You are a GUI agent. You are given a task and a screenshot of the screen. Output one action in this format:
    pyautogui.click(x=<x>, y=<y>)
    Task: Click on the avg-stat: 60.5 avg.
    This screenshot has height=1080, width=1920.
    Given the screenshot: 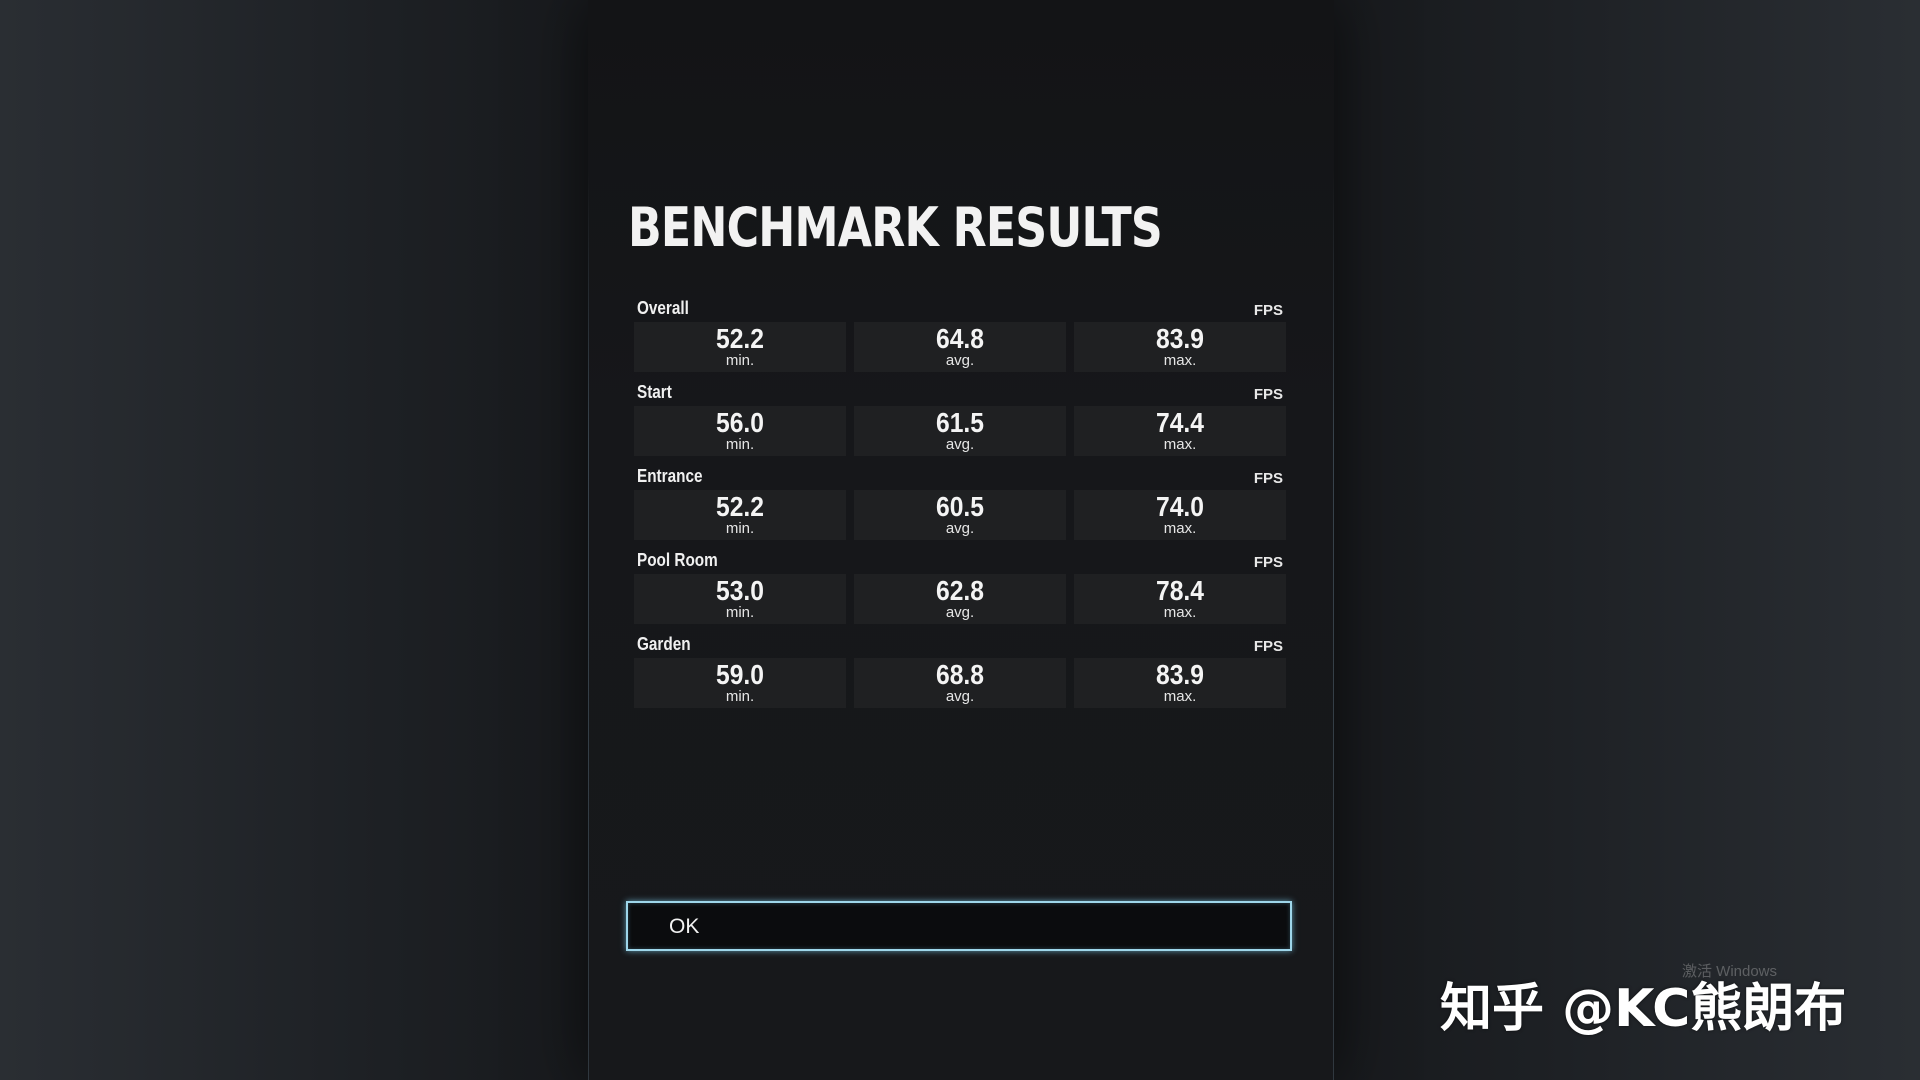 What is the action you would take?
    pyautogui.click(x=960, y=515)
    